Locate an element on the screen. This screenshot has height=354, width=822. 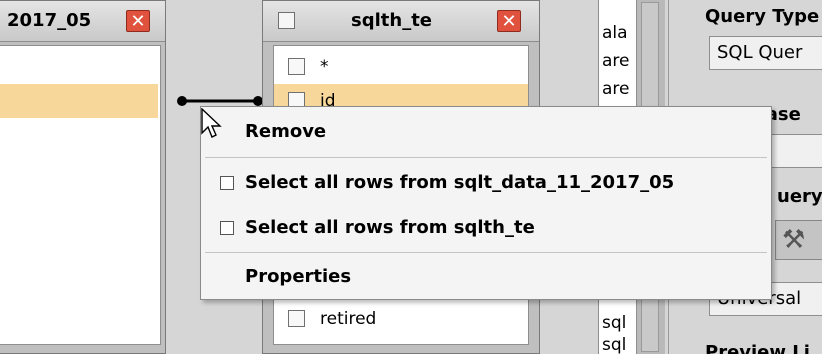
right-table-titlebar: sqlth_te ✕ is located at coordinates (401, 21).